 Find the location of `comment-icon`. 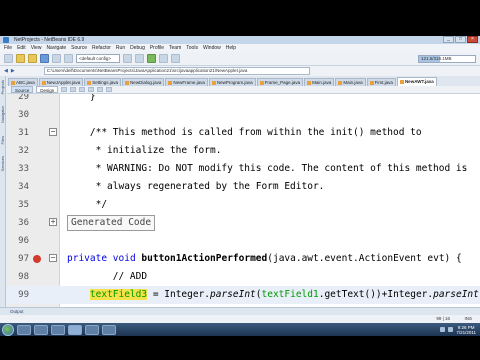

comment-icon is located at coordinates (109, 89).